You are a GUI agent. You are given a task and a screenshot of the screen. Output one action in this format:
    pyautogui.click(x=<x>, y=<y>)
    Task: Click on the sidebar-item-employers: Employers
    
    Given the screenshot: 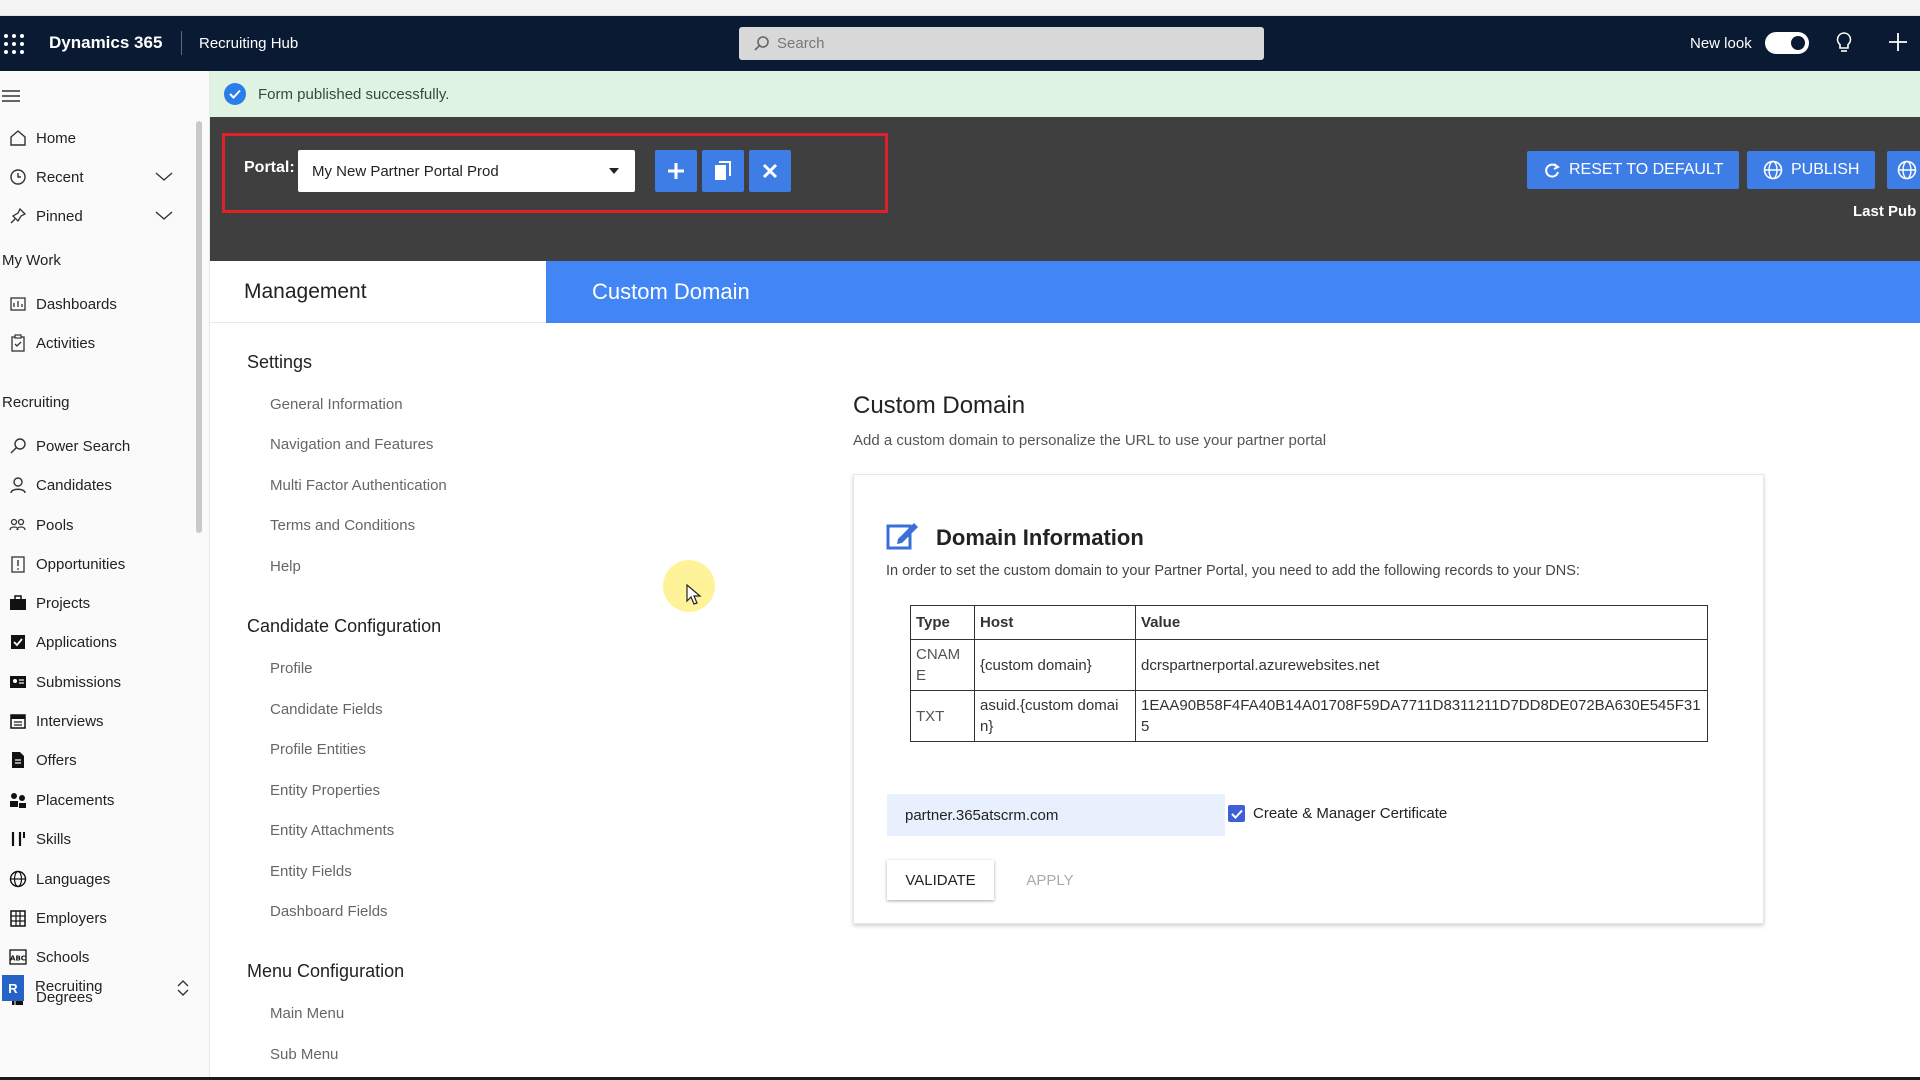 What is the action you would take?
    pyautogui.click(x=53, y=918)
    